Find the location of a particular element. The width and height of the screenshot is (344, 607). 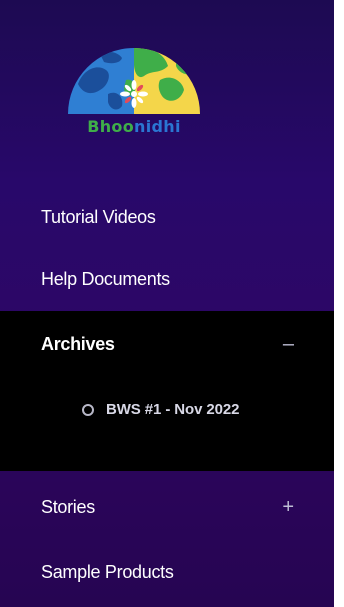

page-edge is located at coordinates (339, 303).